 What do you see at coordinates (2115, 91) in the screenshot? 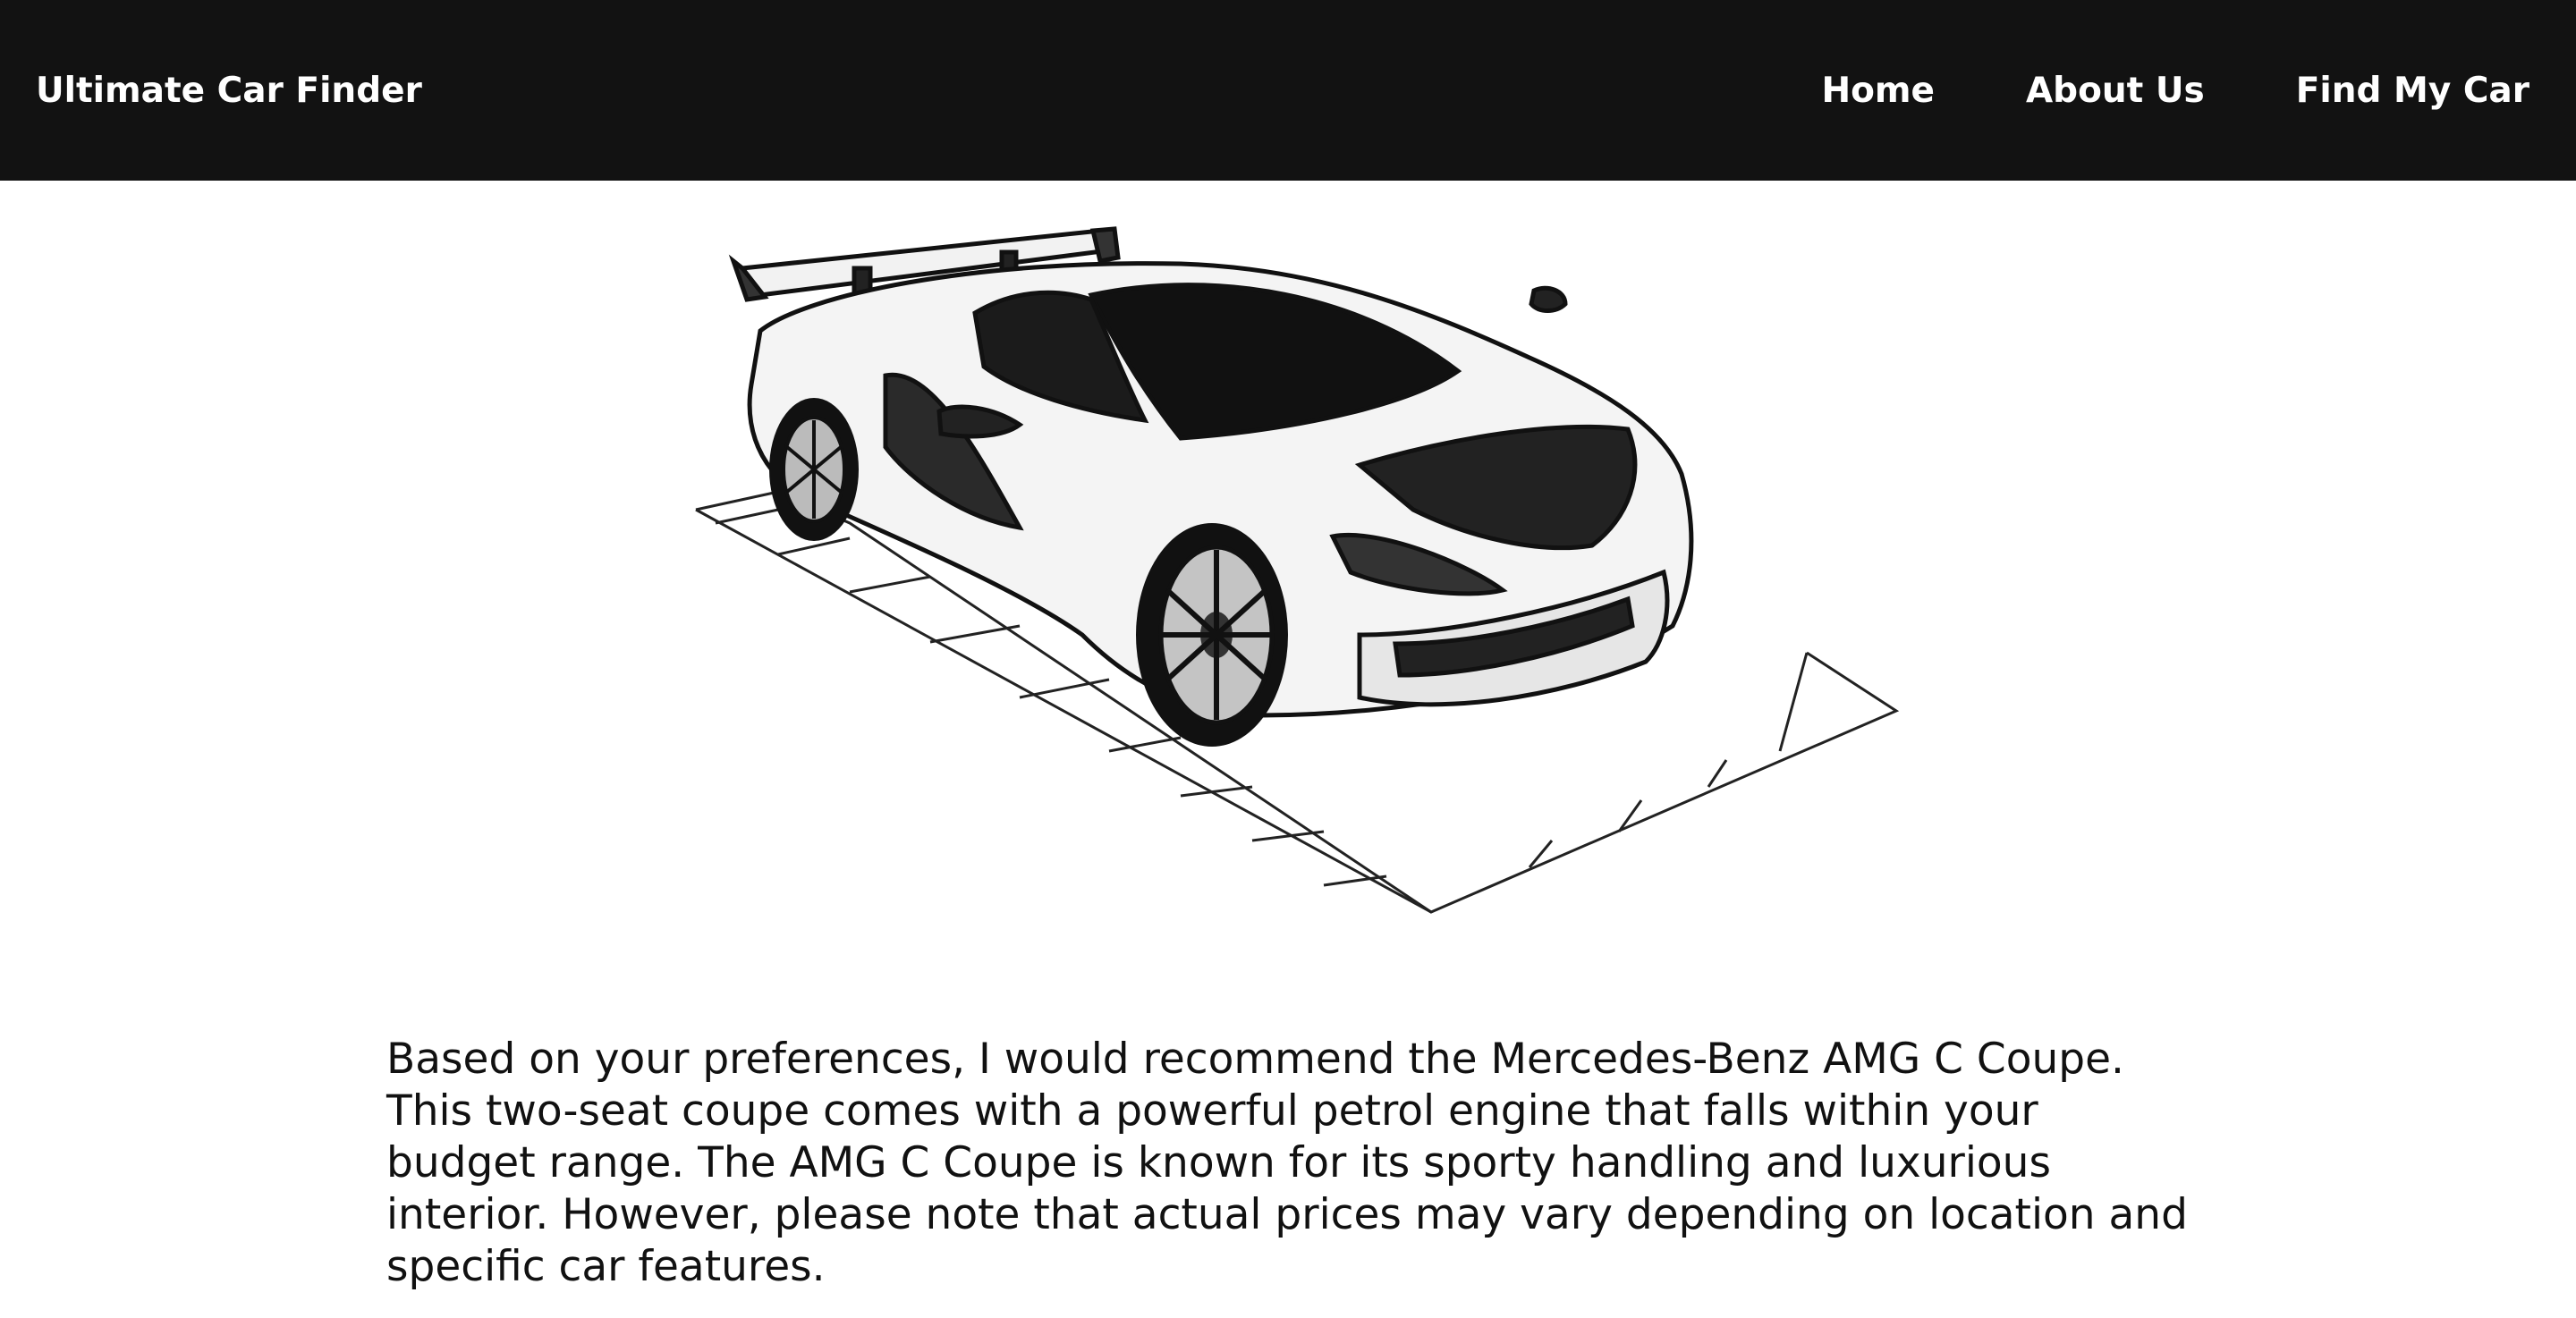
I see `nav-about-us-link: About Us` at bounding box center [2115, 91].